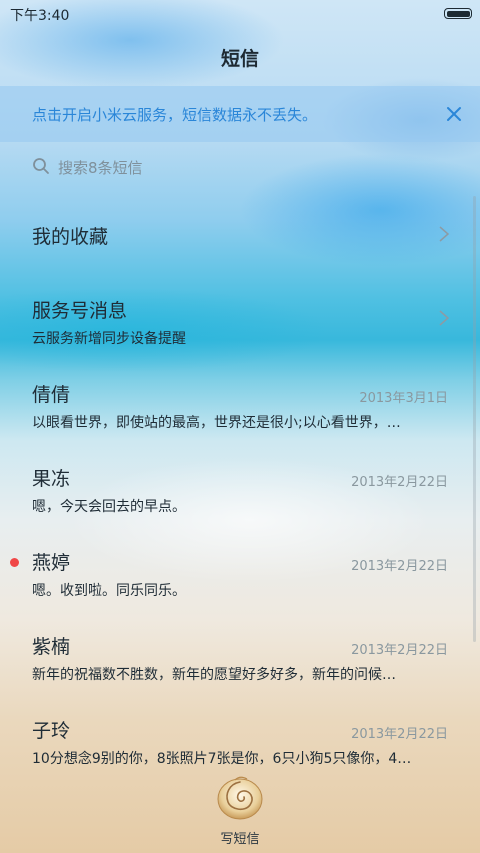  Describe the element at coordinates (403, 398) in the screenshot. I see `conversation-date: 2013年3月1日` at that location.